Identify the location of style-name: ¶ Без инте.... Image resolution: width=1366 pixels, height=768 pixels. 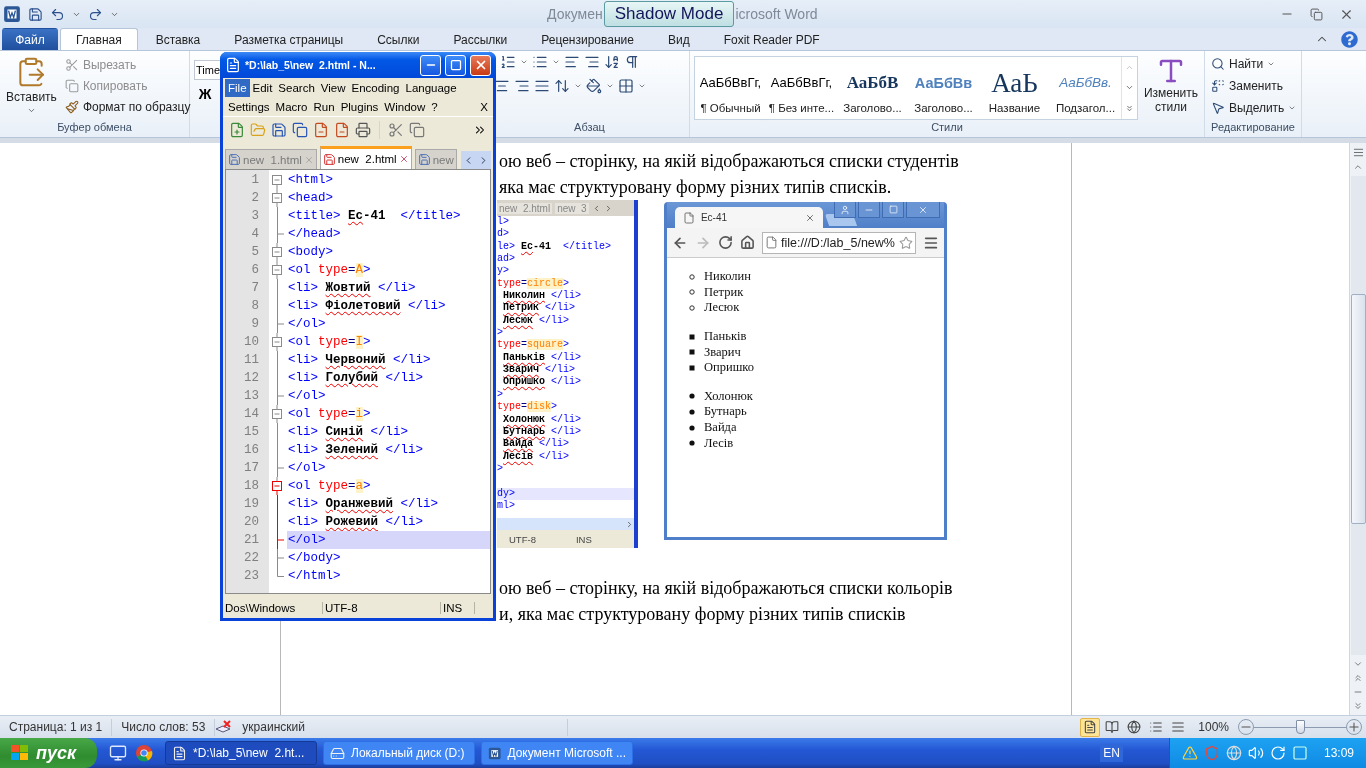
(801, 108).